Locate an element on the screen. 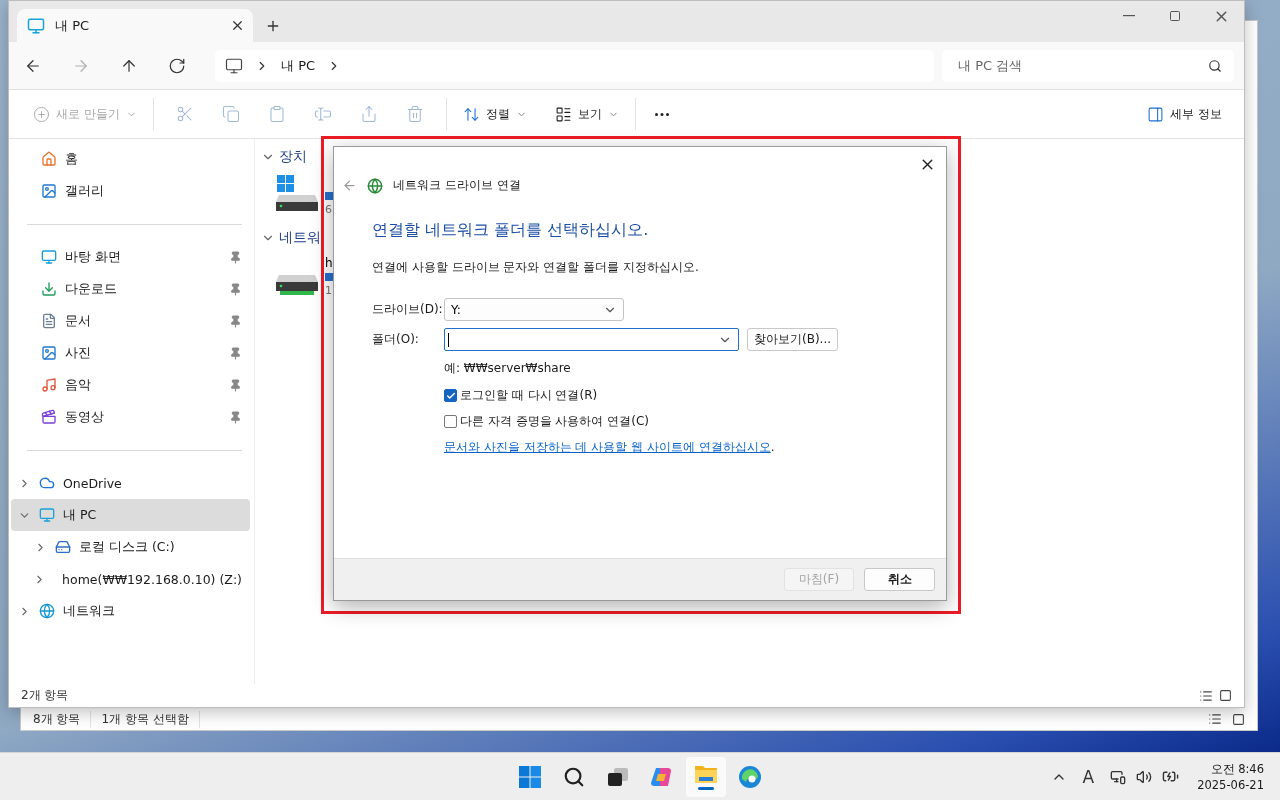  download-icon is located at coordinates (49, 289).